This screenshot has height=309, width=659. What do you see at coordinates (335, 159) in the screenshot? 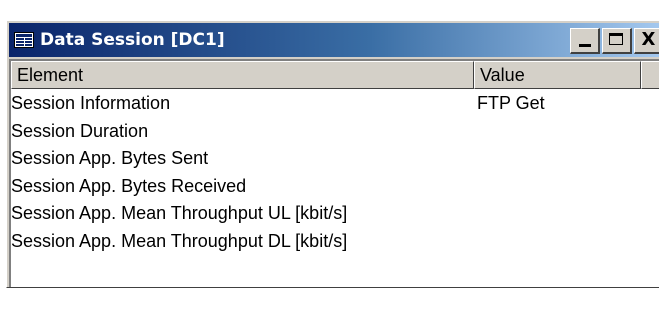
I see `table-row: Session App. Bytes Sent` at bounding box center [335, 159].